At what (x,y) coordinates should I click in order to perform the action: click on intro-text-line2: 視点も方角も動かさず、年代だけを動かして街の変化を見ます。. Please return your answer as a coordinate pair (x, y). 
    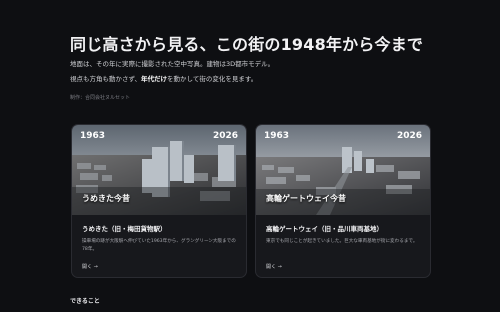
    Looking at the image, I should click on (163, 78).